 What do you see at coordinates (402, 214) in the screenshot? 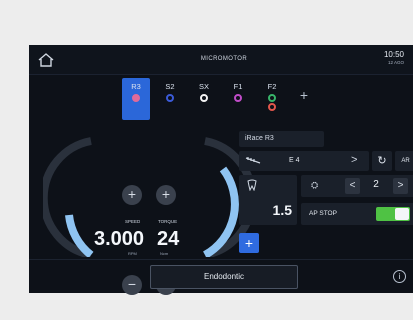
I see `toggle-knob` at bounding box center [402, 214].